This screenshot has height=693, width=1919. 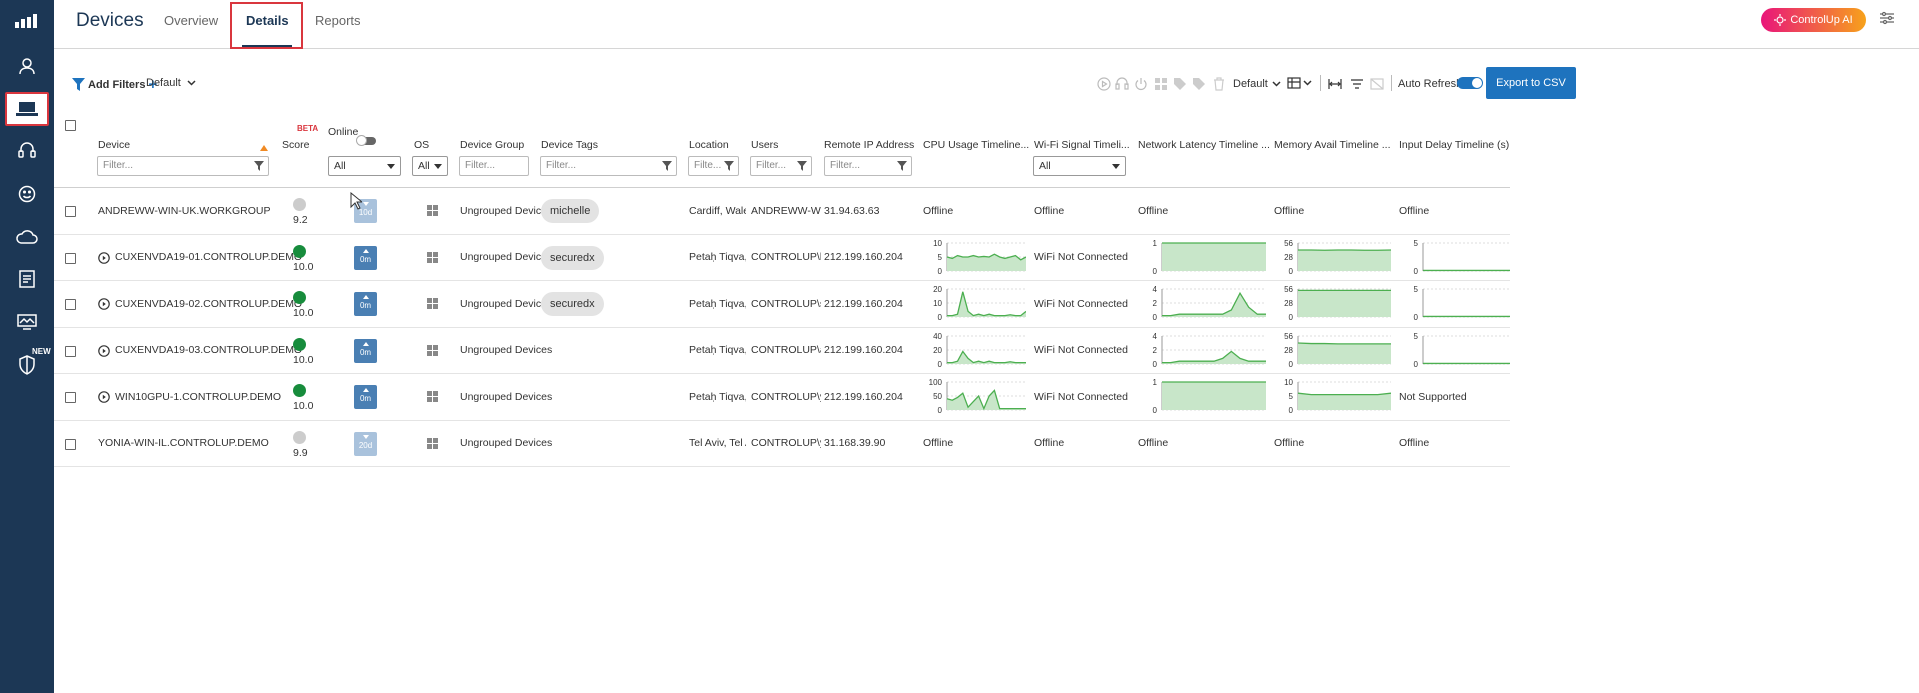 I want to click on collapse-icon, so click(x=1377, y=84).